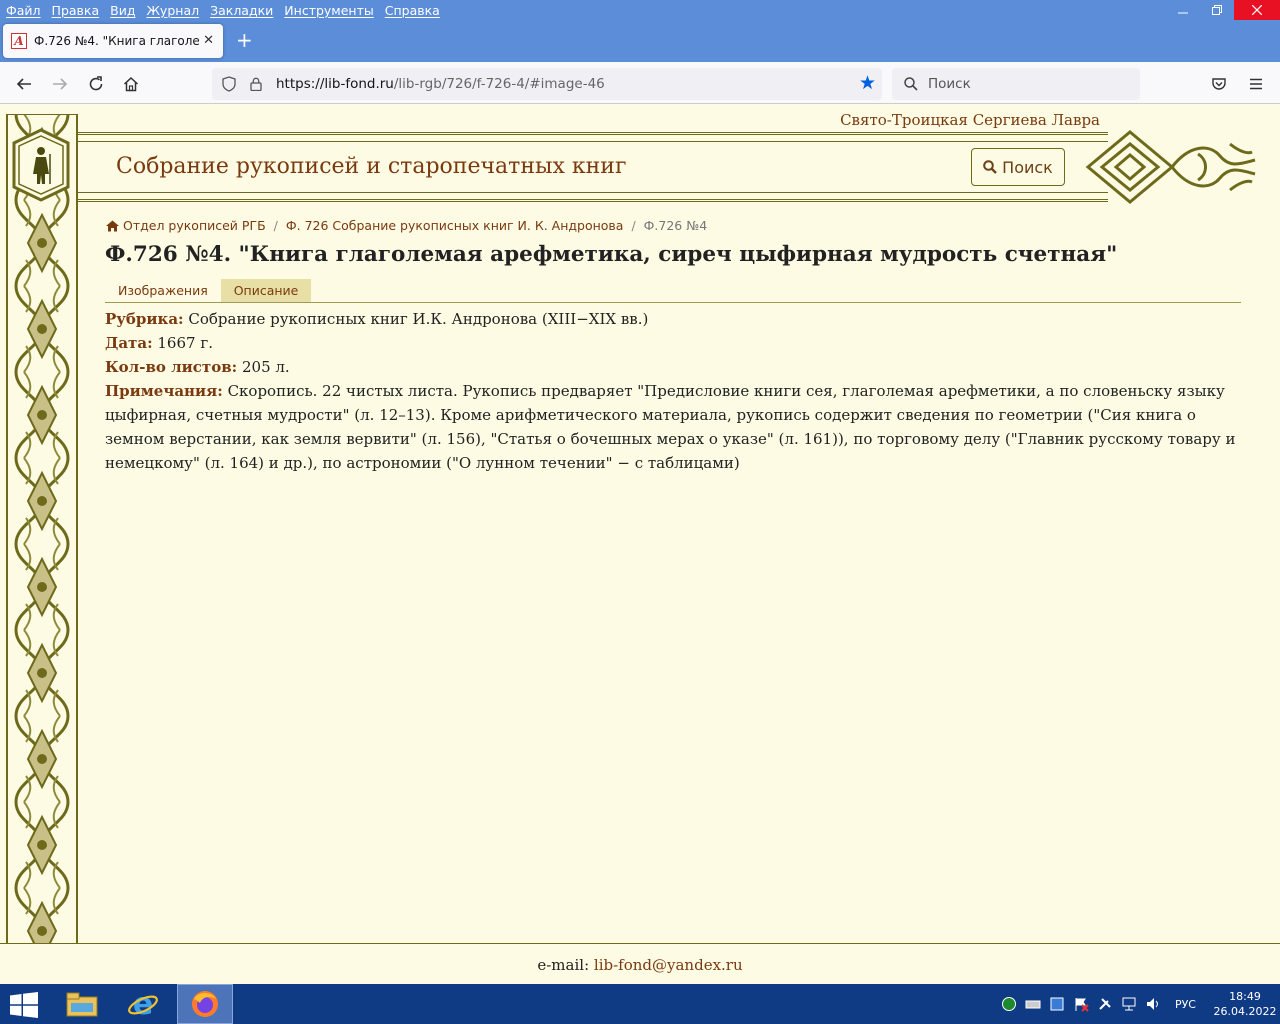 The height and width of the screenshot is (1024, 1280). Describe the element at coordinates (1016, 84) in the screenshot. I see `search-bar: Поиск` at that location.